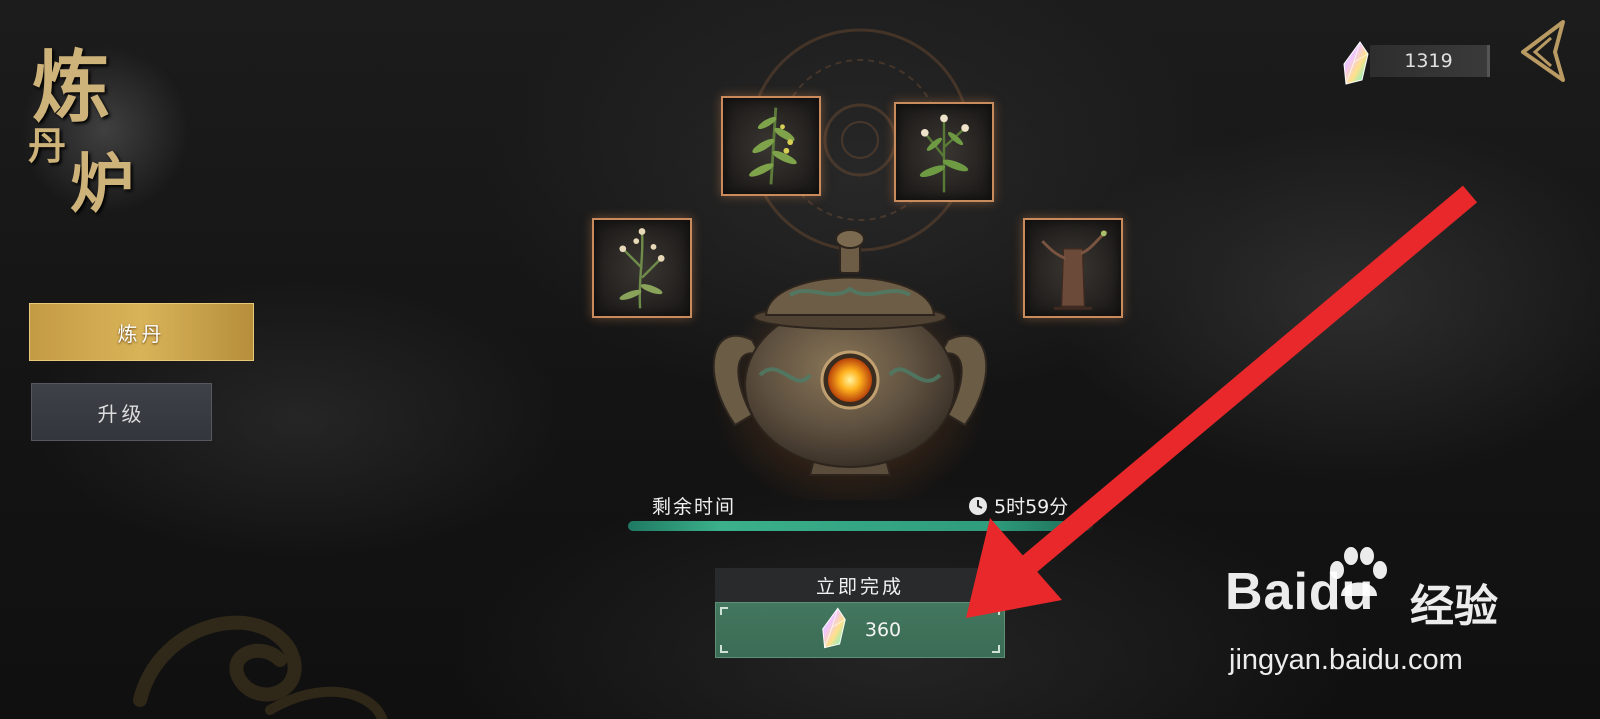 The image size is (1600, 719). Describe the element at coordinates (102, 184) in the screenshot. I see `title-char: 炉` at that location.